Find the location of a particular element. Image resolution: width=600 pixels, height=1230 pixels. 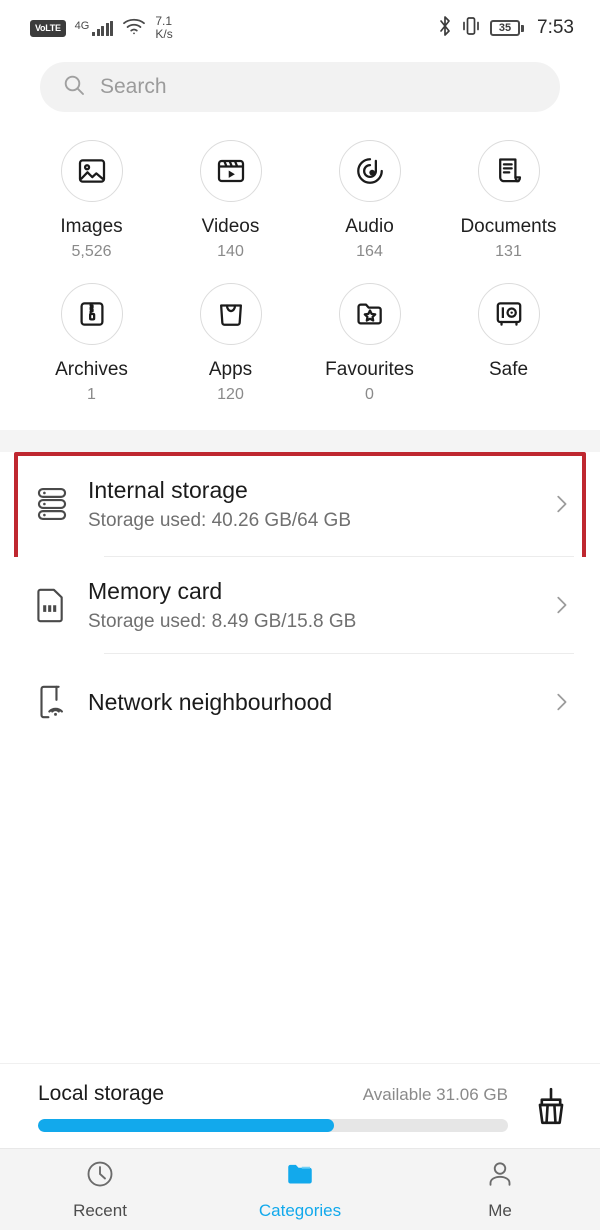

category-label: Documents is located at coordinates (508, 226).